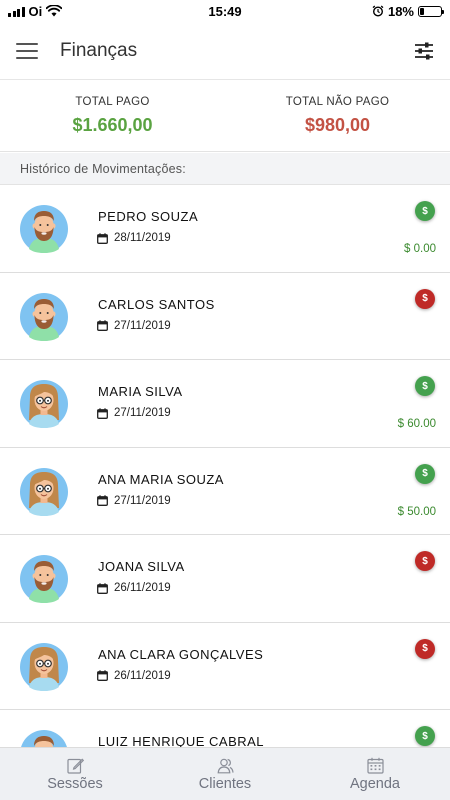 The width and height of the screenshot is (450, 800). I want to click on battery-label: 18%, so click(400, 11).